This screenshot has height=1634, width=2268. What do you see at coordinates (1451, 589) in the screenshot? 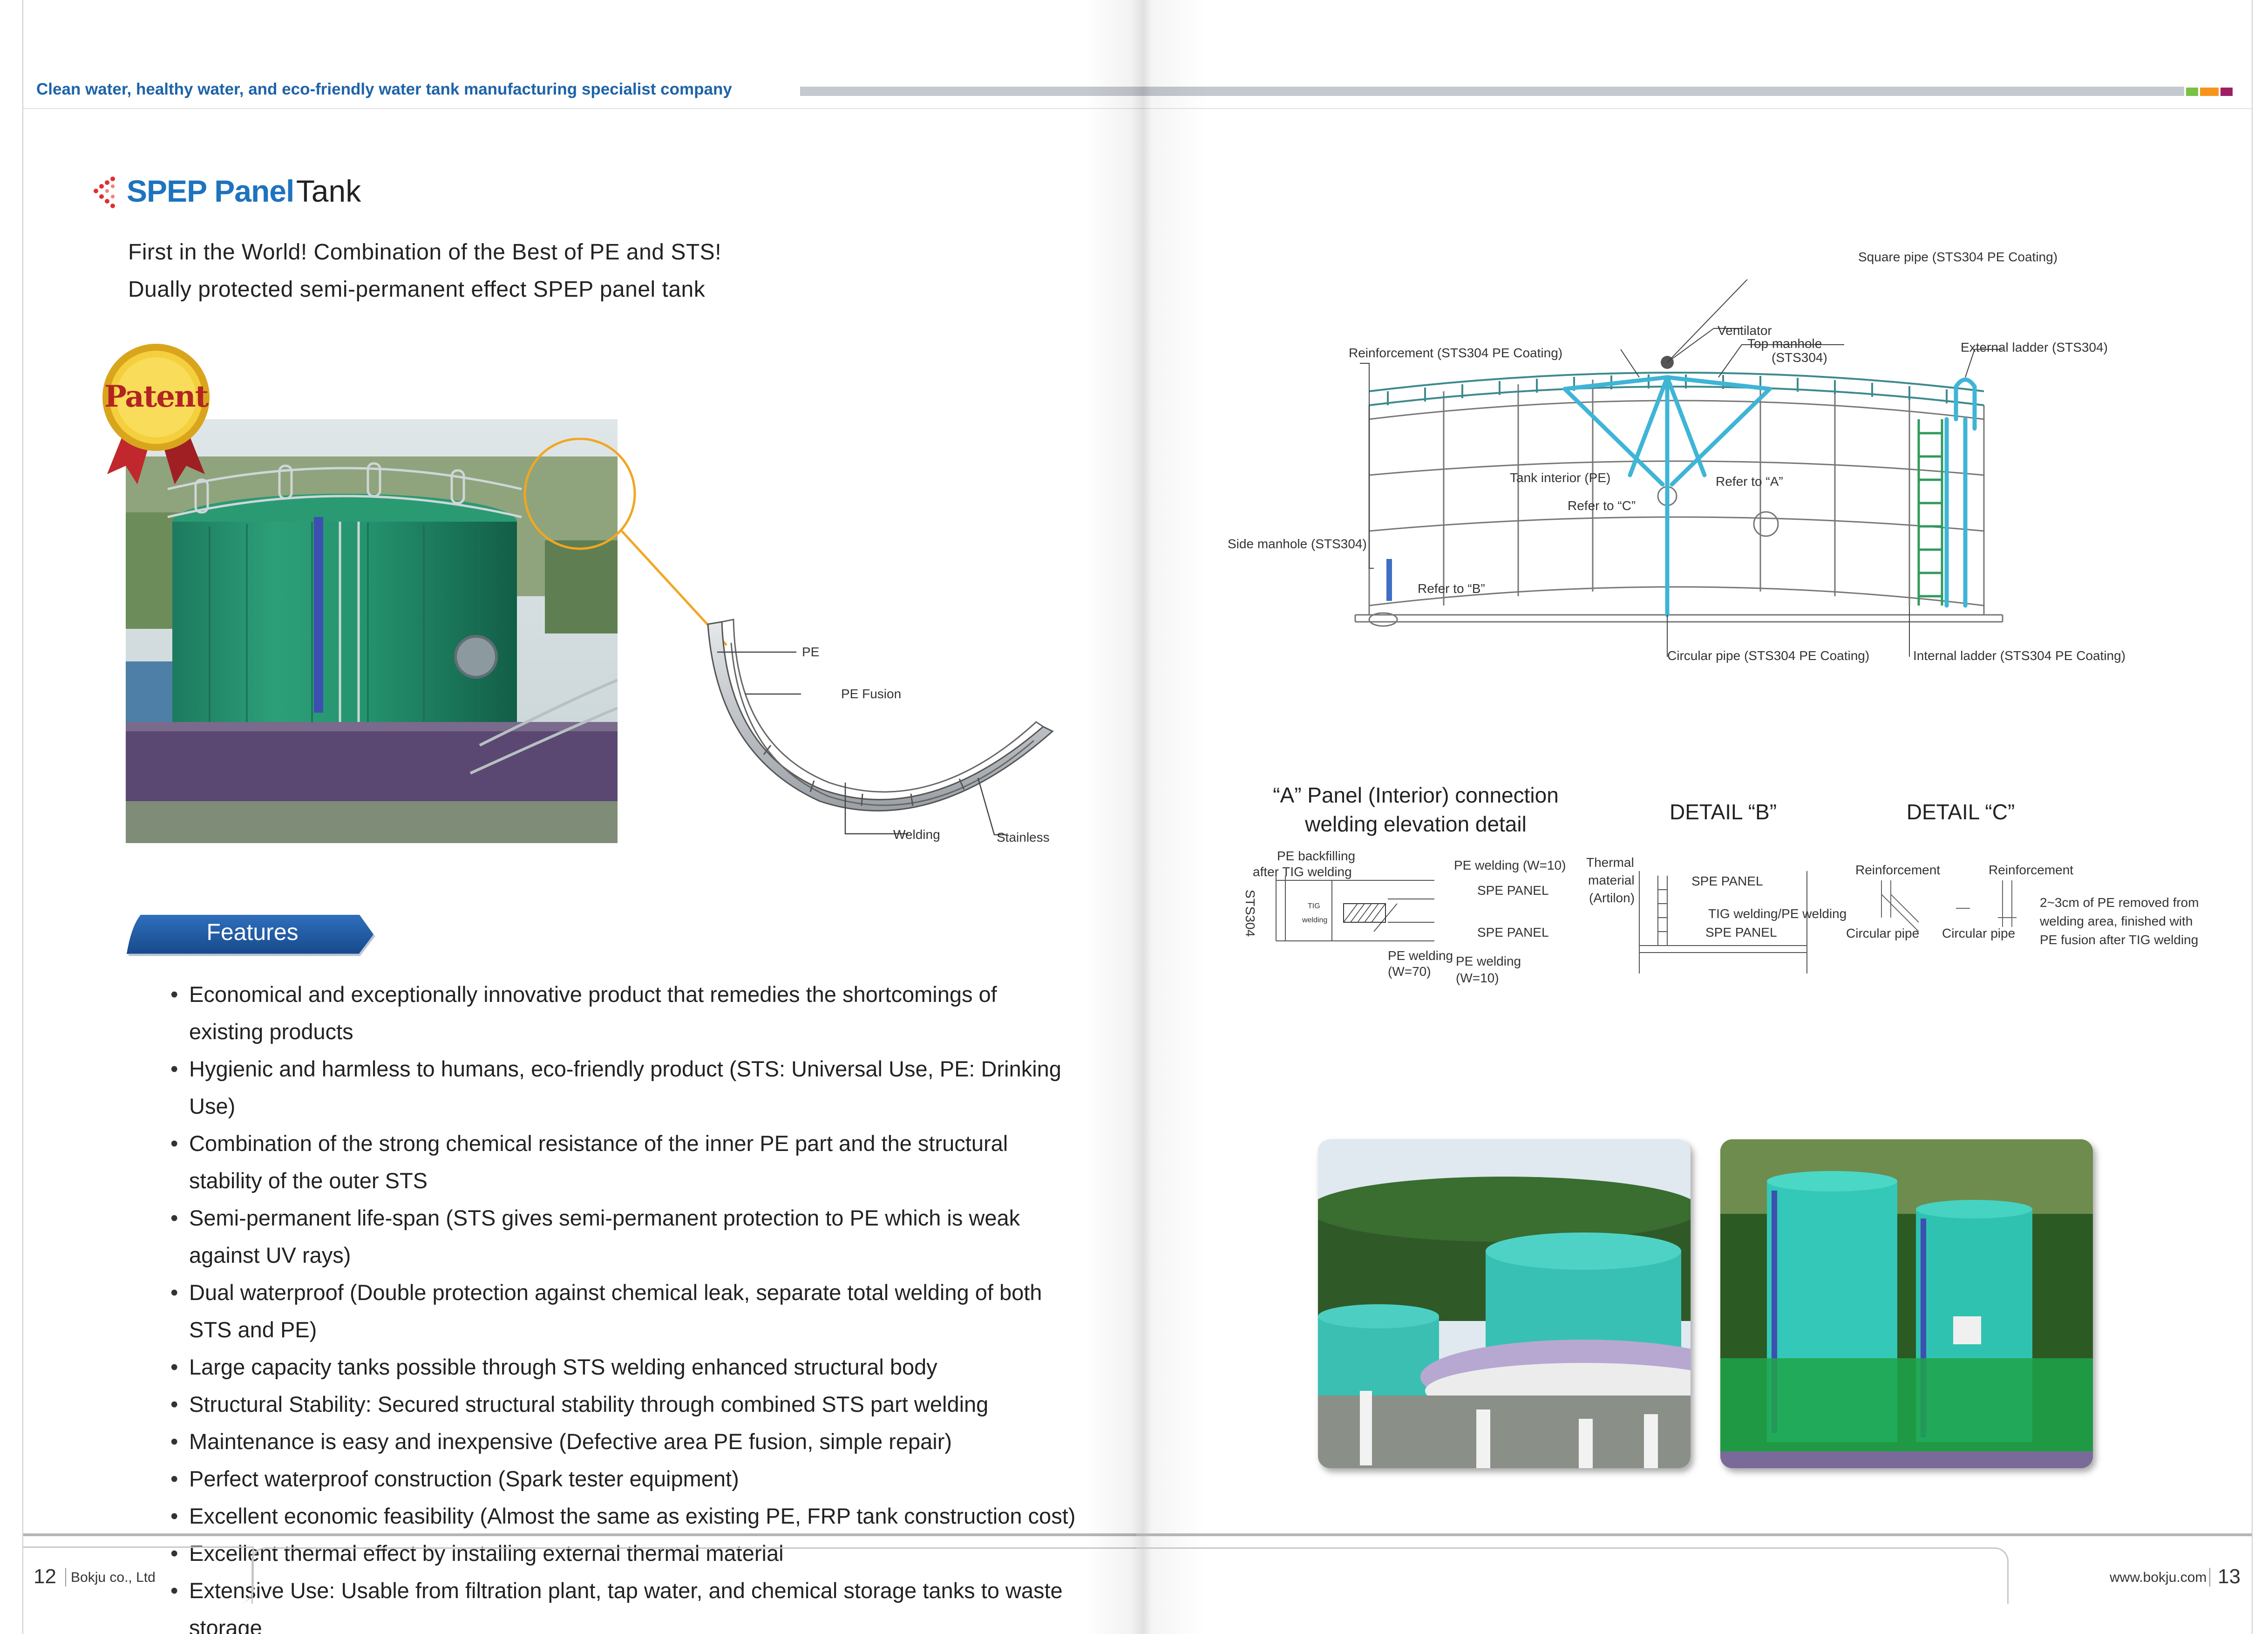
I see `label-refer-b: Refer to “B”` at bounding box center [1451, 589].